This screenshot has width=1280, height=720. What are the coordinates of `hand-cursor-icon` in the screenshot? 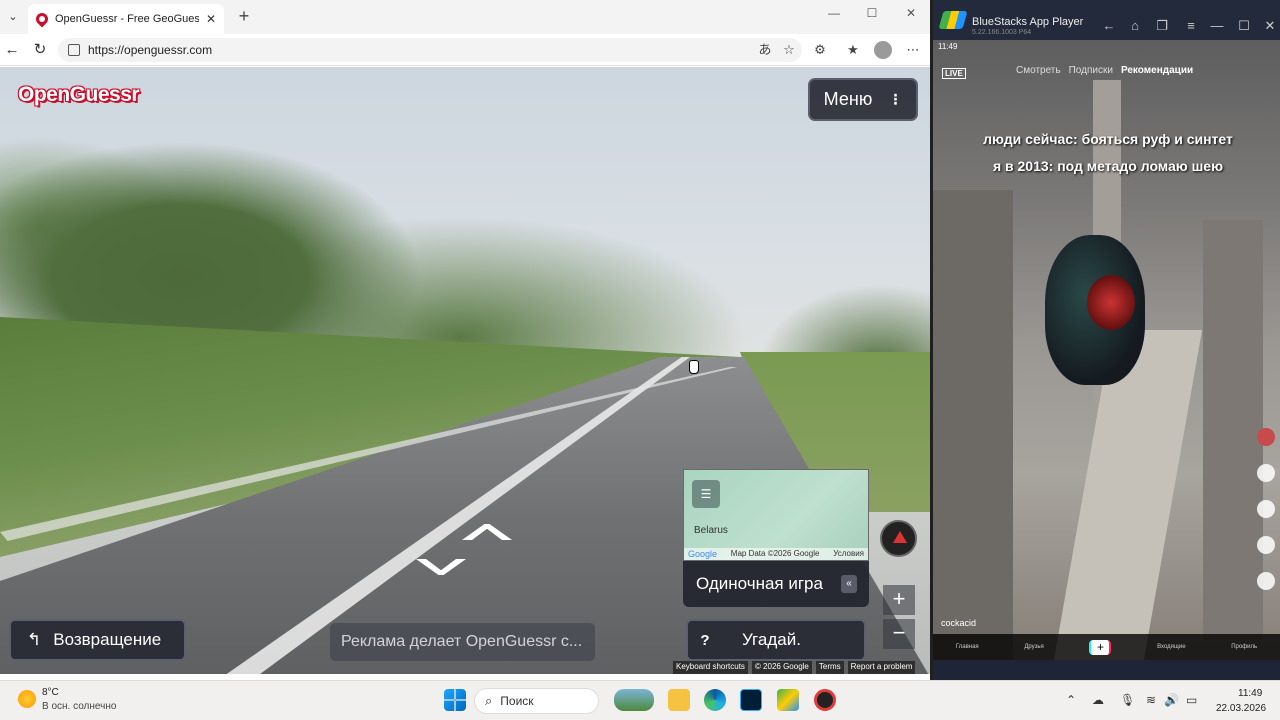 It's located at (694, 367).